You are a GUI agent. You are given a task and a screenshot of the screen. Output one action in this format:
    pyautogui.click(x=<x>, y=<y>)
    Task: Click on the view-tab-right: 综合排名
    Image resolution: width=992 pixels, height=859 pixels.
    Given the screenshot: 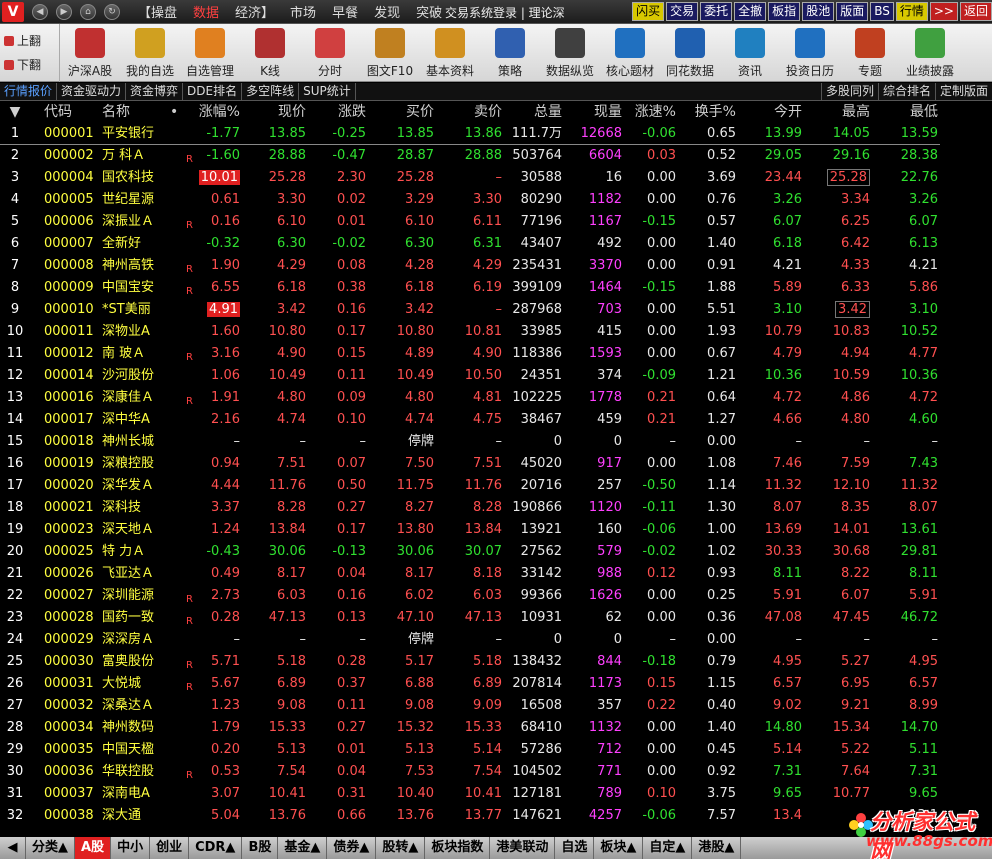 What is the action you would take?
    pyautogui.click(x=906, y=91)
    